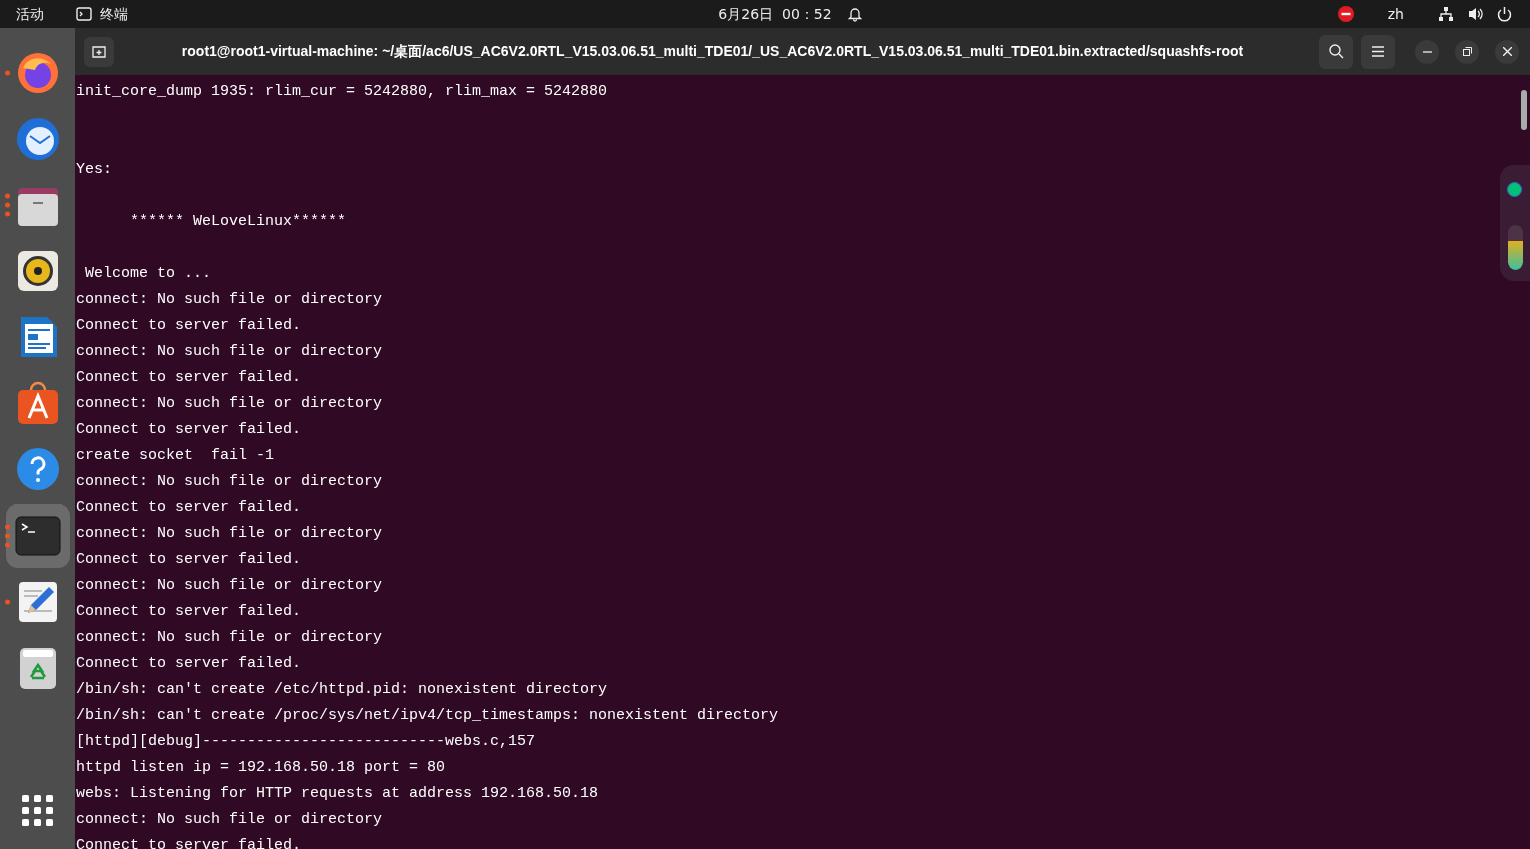 This screenshot has width=1530, height=849. I want to click on menu-icon, so click(1378, 51).